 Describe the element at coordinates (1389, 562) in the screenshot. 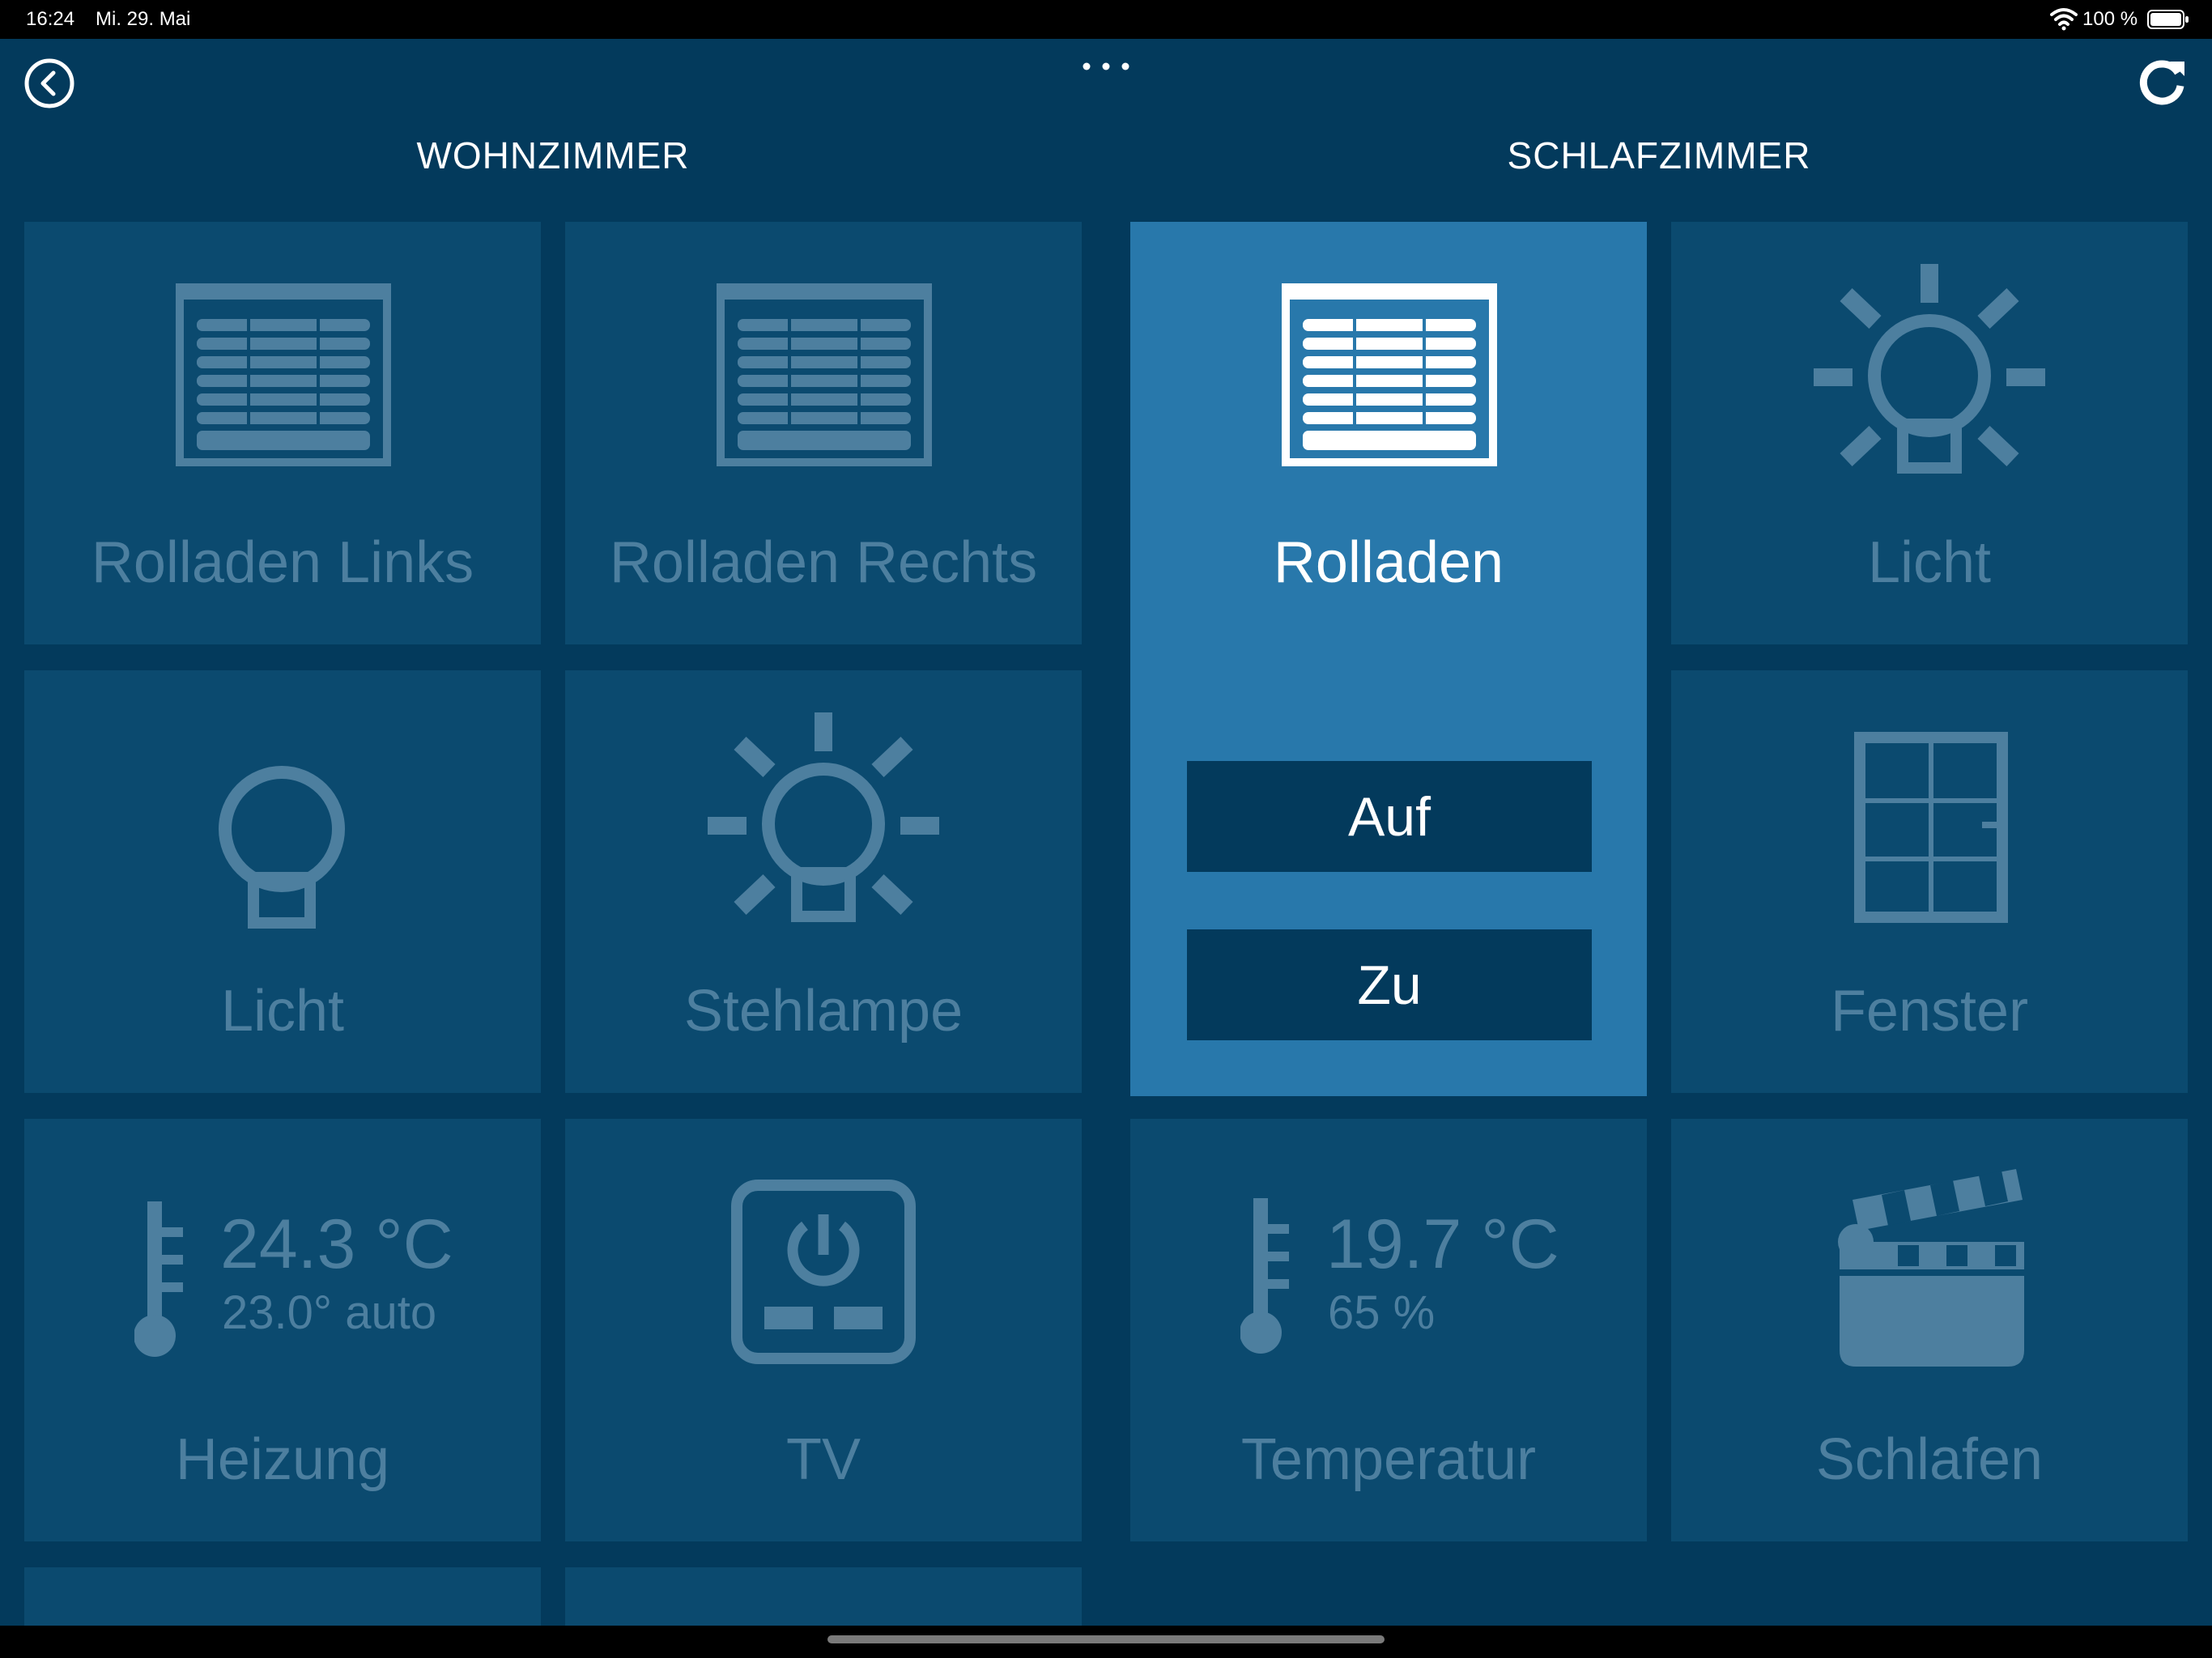

I see `tile-label: Rolladen` at that location.